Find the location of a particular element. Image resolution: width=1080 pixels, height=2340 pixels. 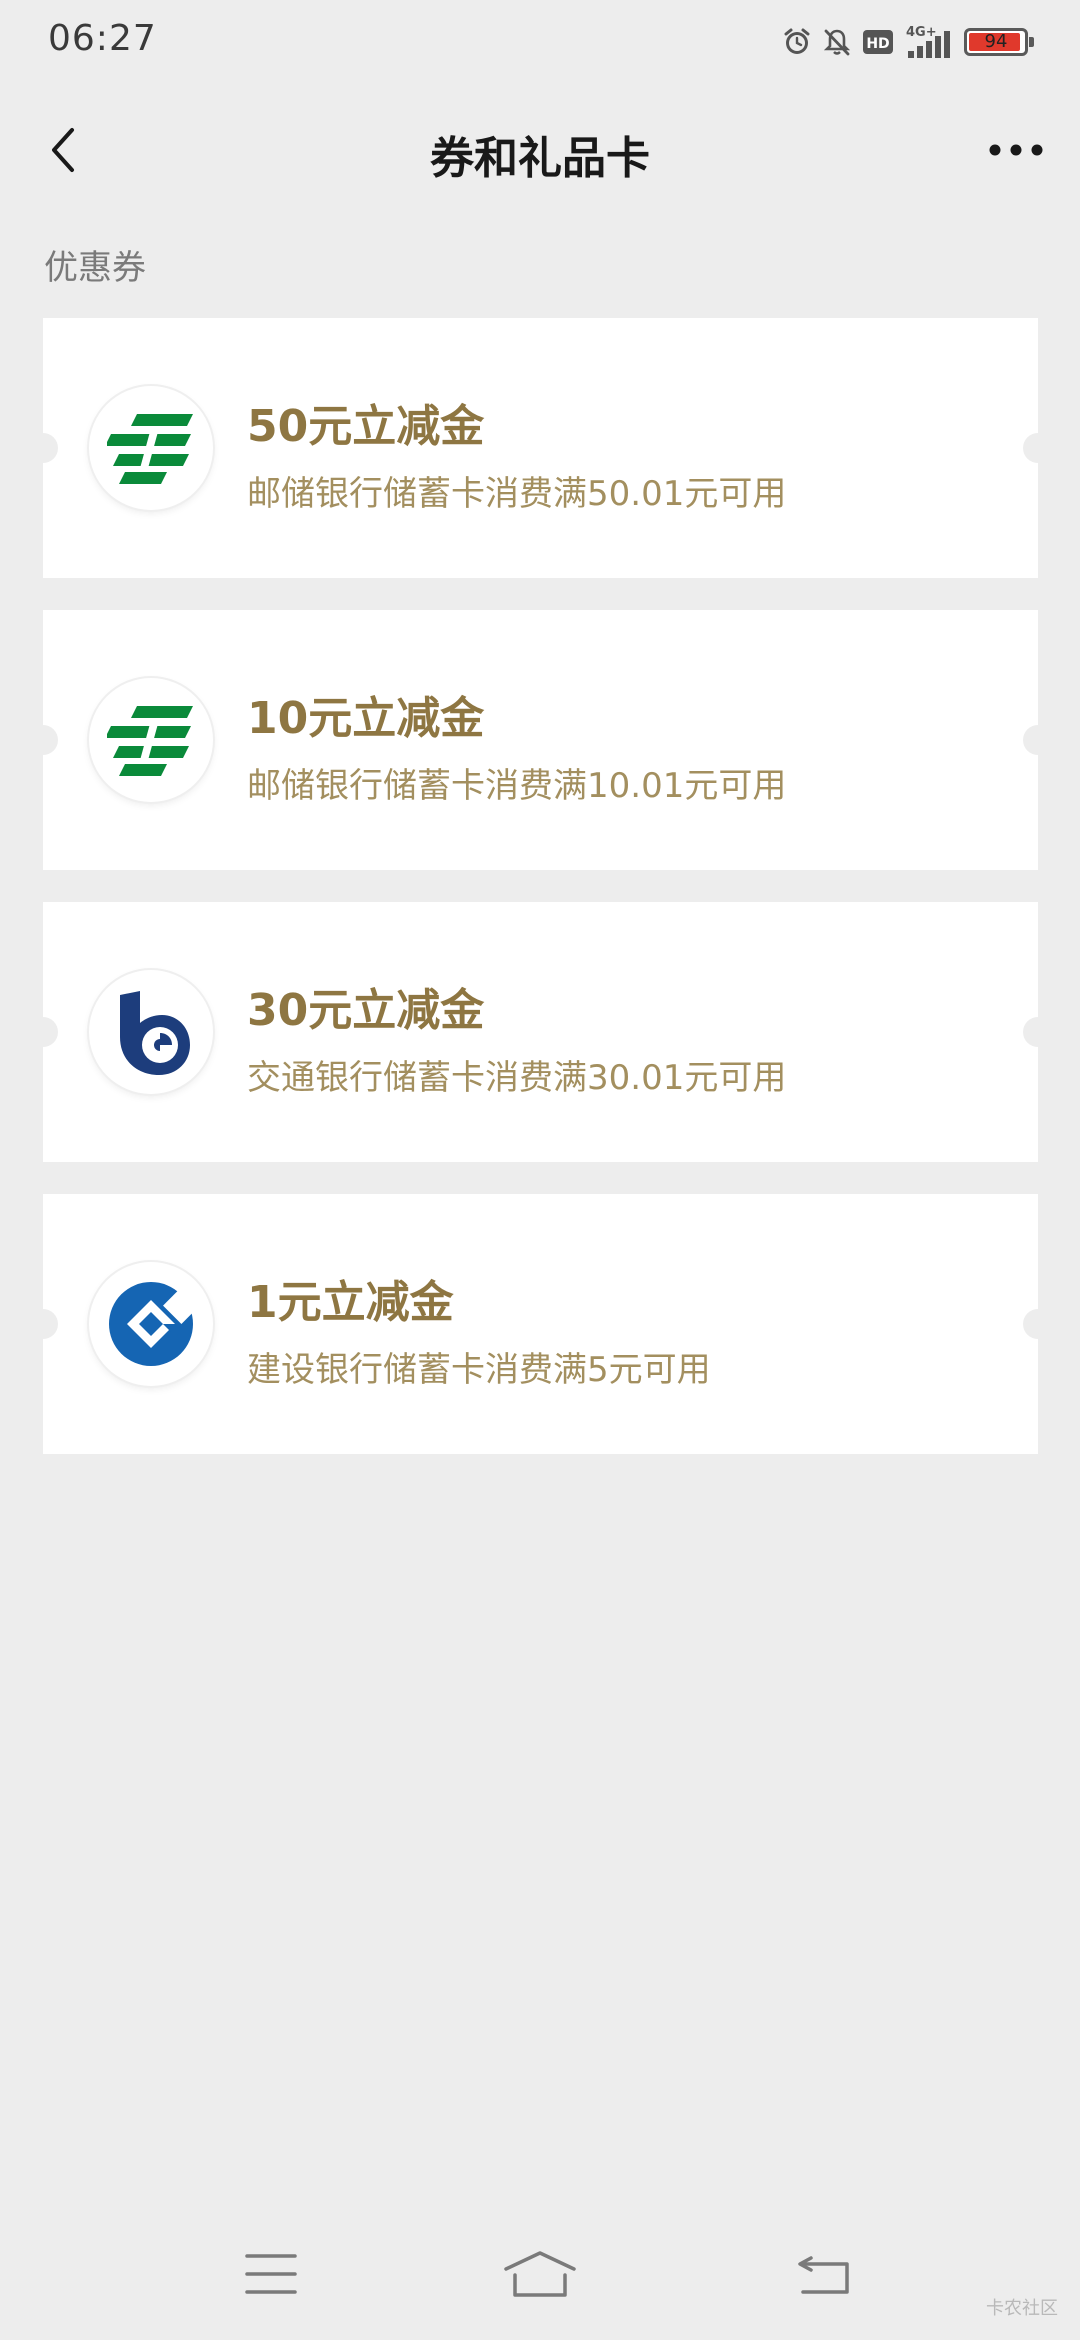

page-title: 券和礼品卡 is located at coordinates (540, 158).